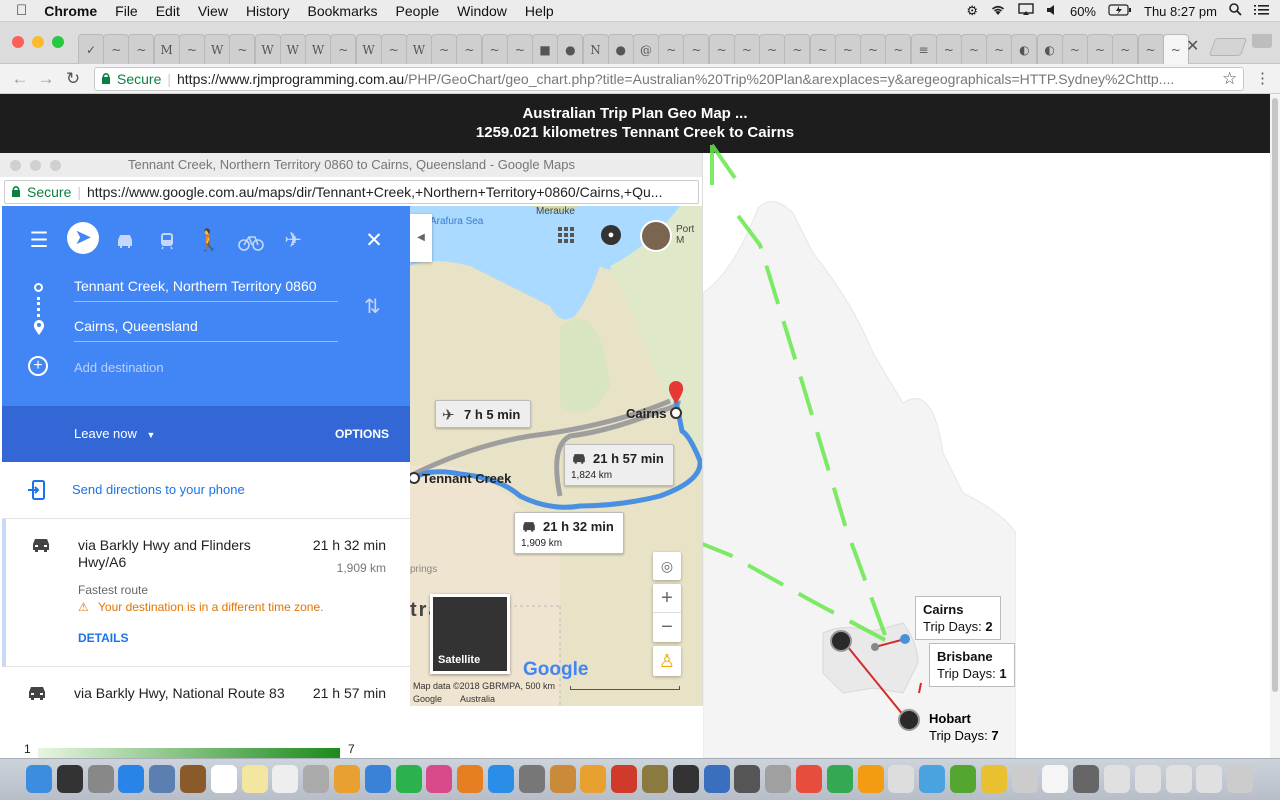 This screenshot has width=1280, height=800. What do you see at coordinates (415, 478) in the screenshot?
I see `origin-marker` at bounding box center [415, 478].